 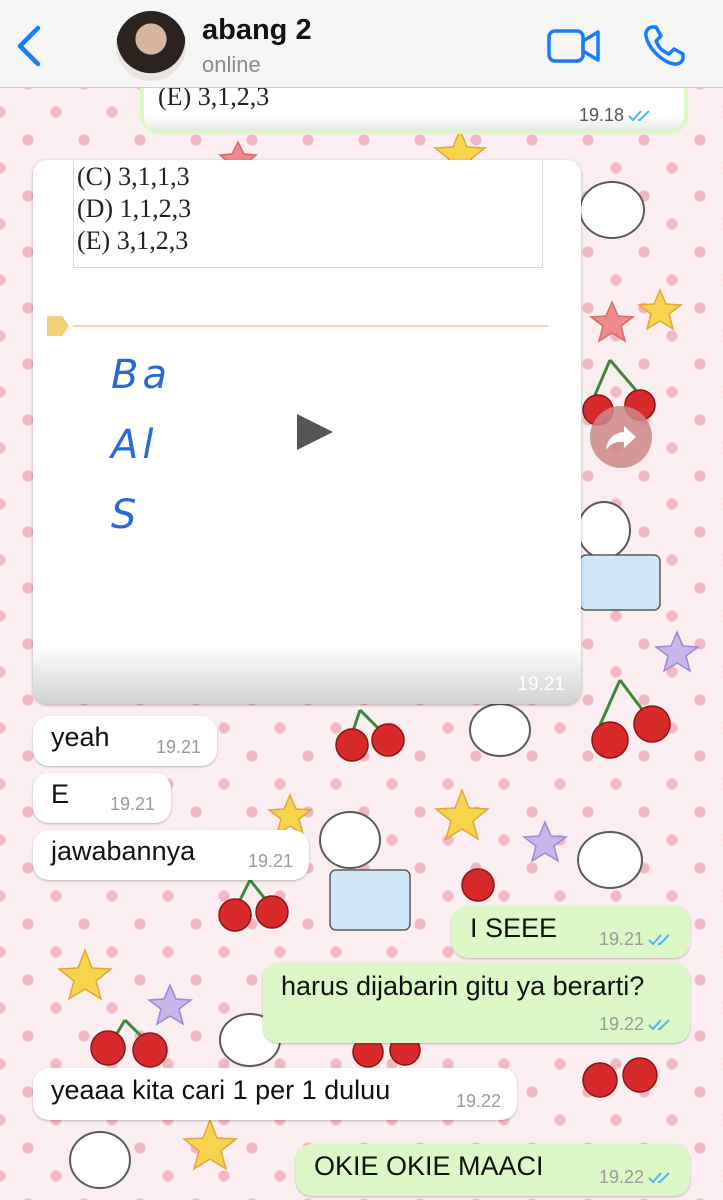 What do you see at coordinates (125, 741) in the screenshot?
I see `message-incoming: yeah 19.21` at bounding box center [125, 741].